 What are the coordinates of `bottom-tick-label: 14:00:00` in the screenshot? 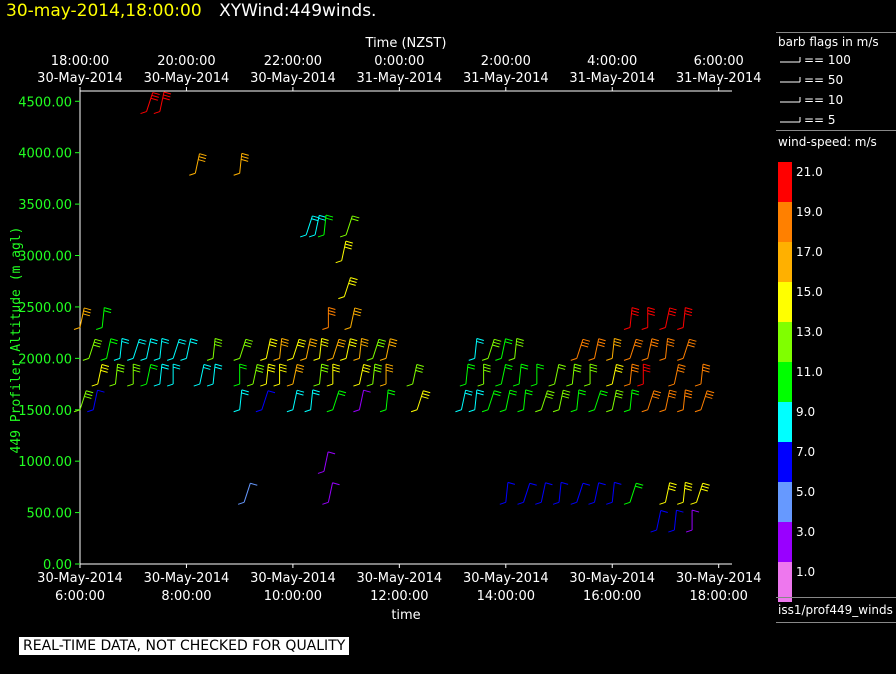 It's located at (506, 596).